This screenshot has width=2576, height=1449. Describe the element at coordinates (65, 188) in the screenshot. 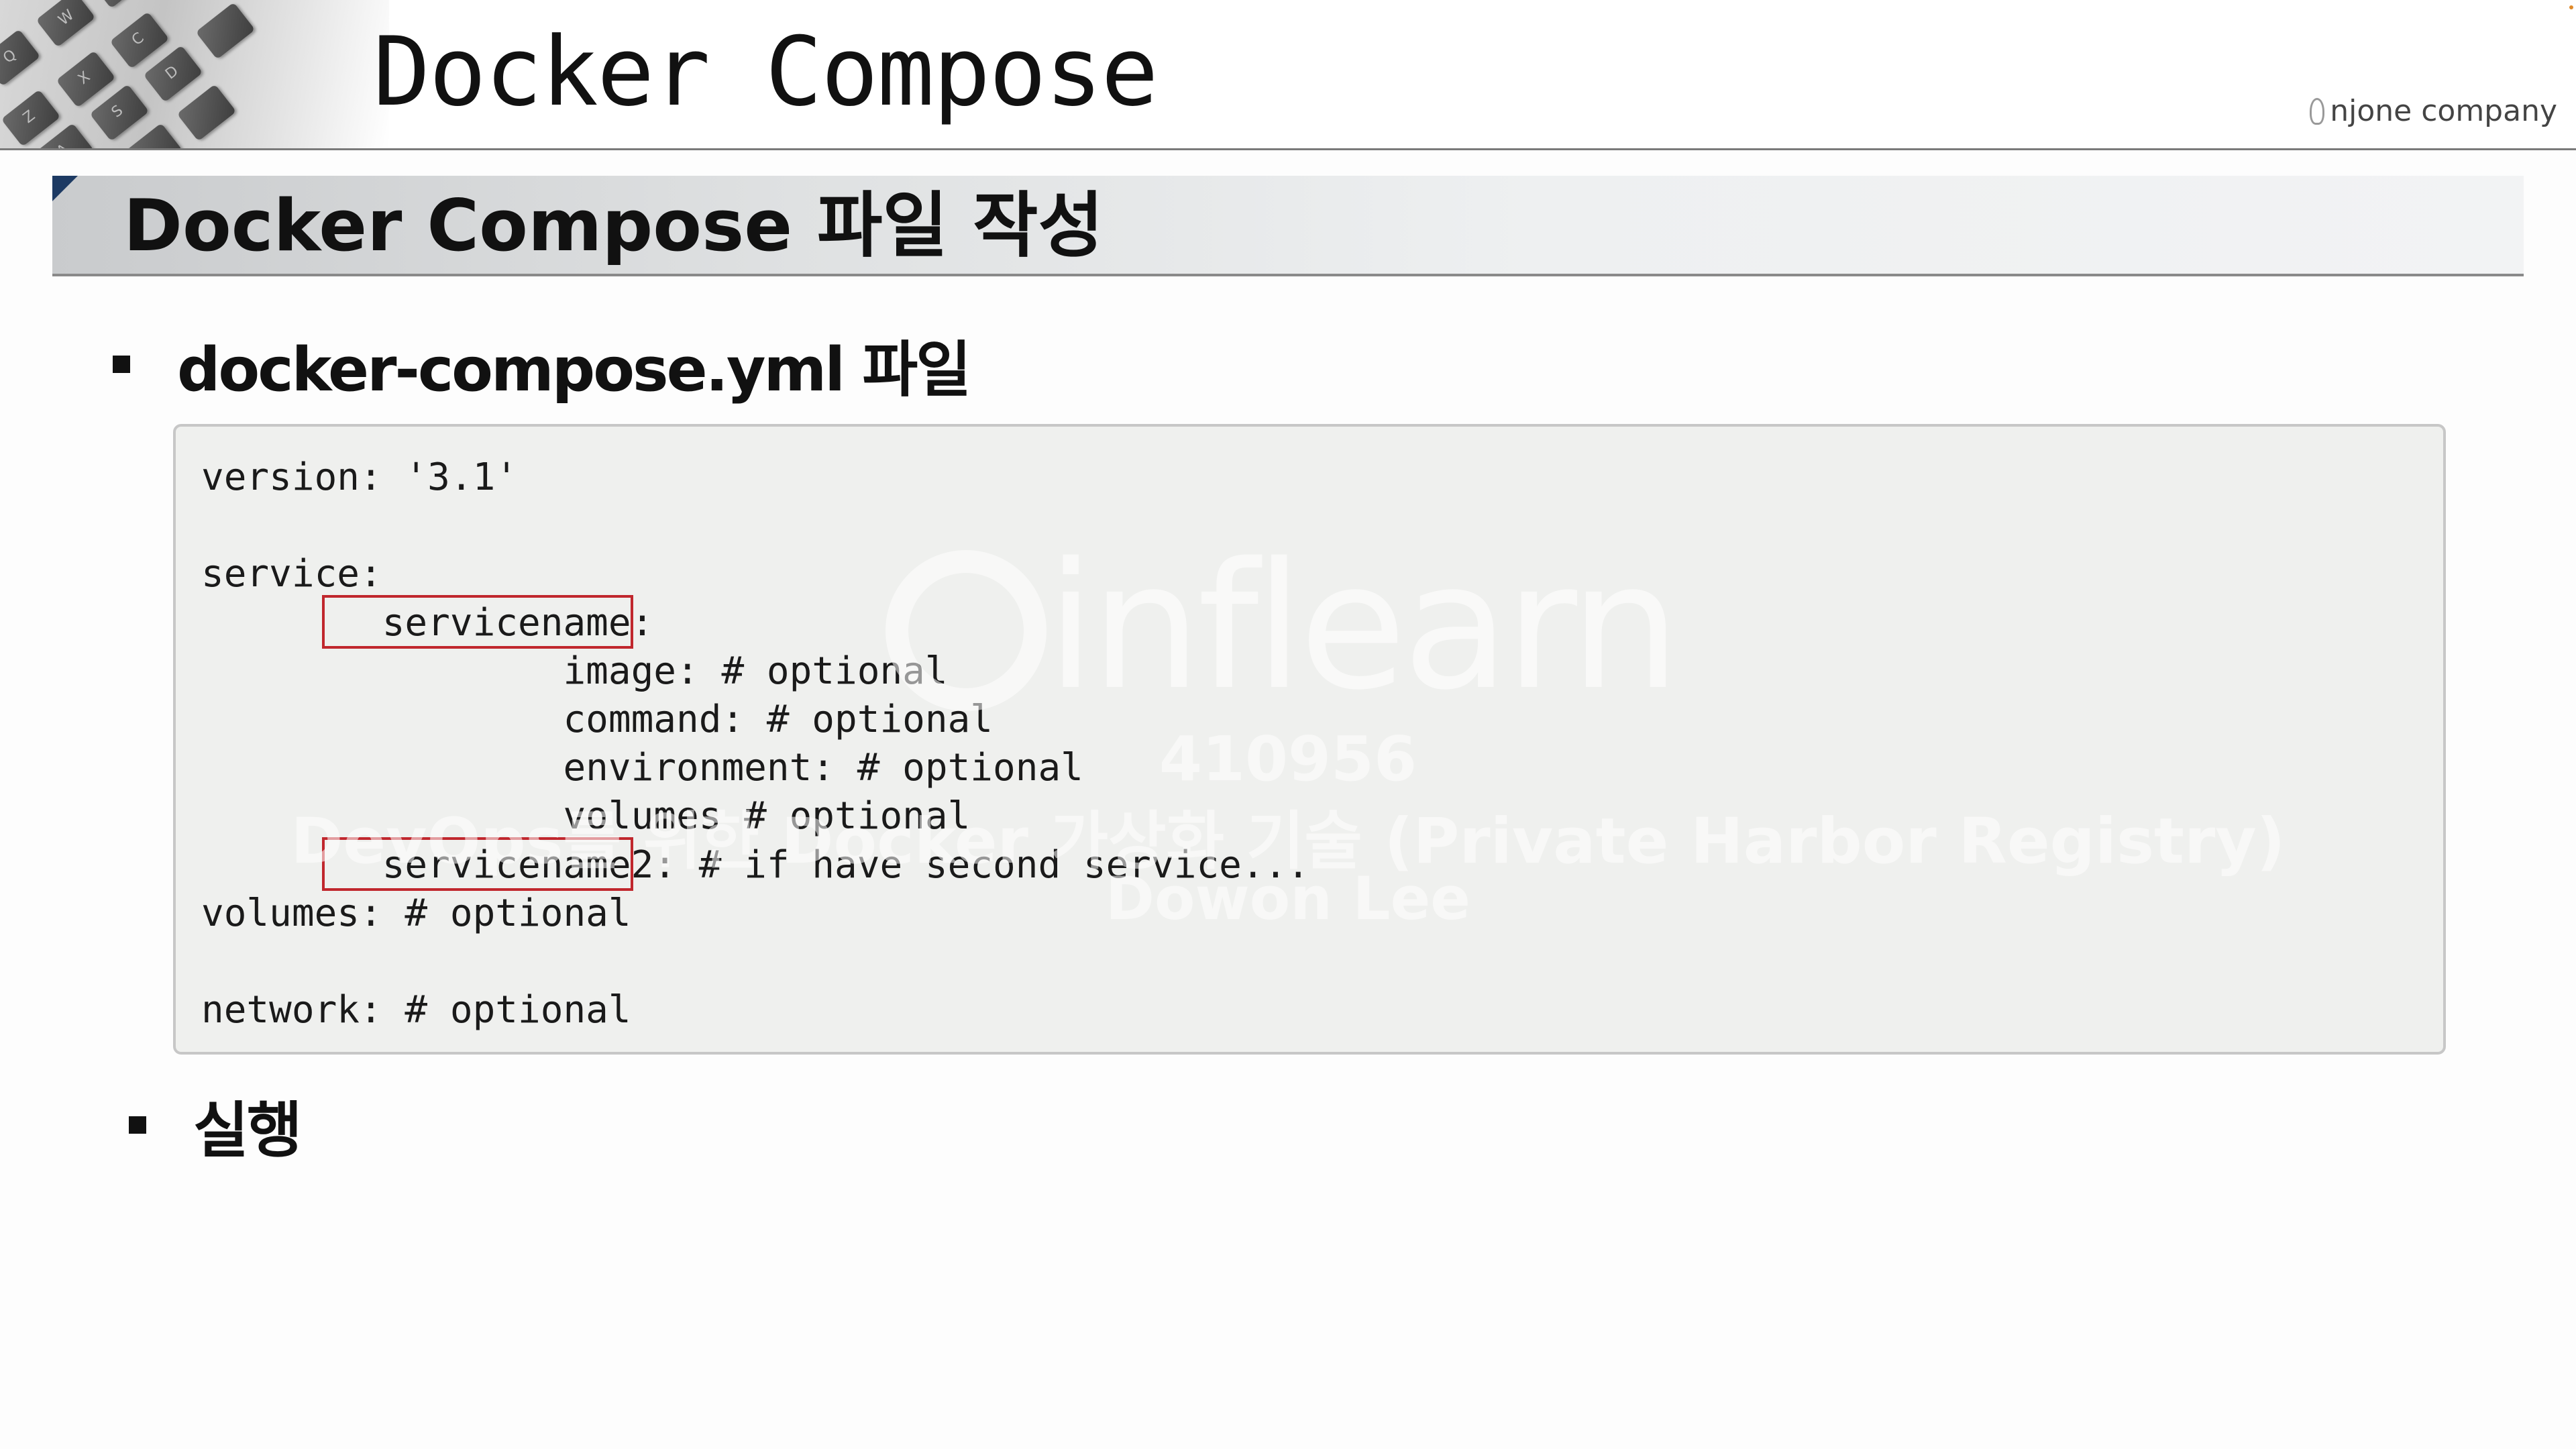

I see `section-corner-mark` at that location.